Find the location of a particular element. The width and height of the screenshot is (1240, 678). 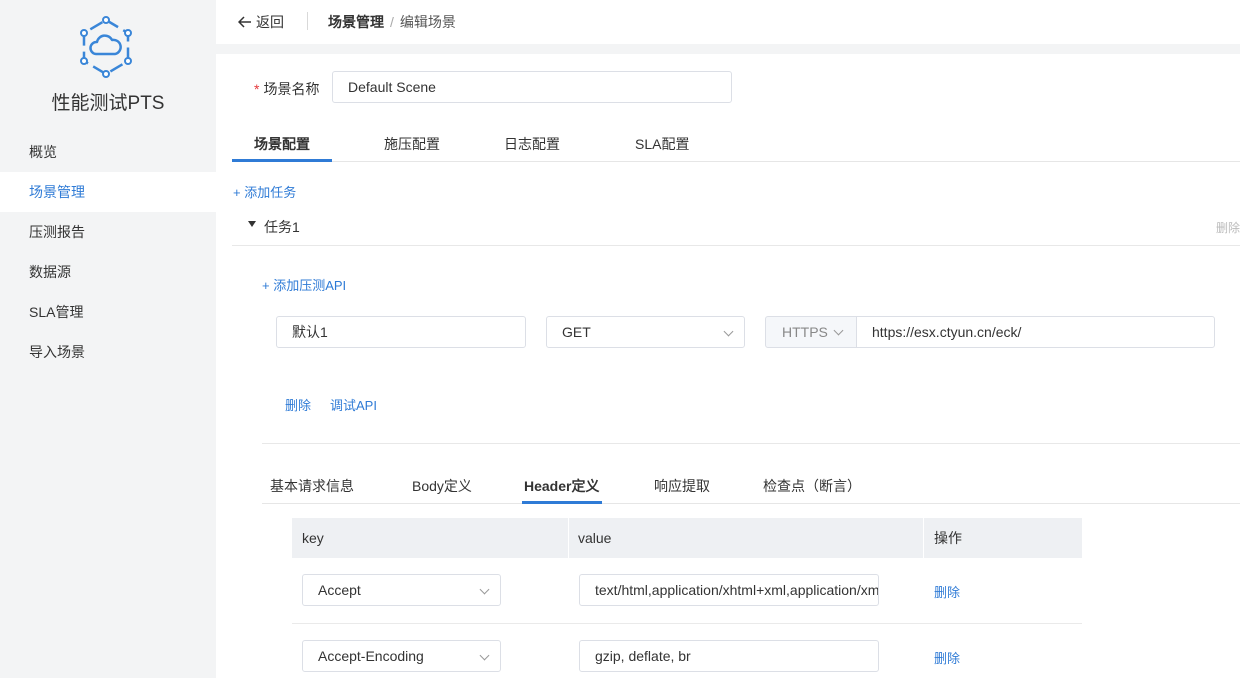

tab-basic-request: 基本请求信息 is located at coordinates (312, 486).